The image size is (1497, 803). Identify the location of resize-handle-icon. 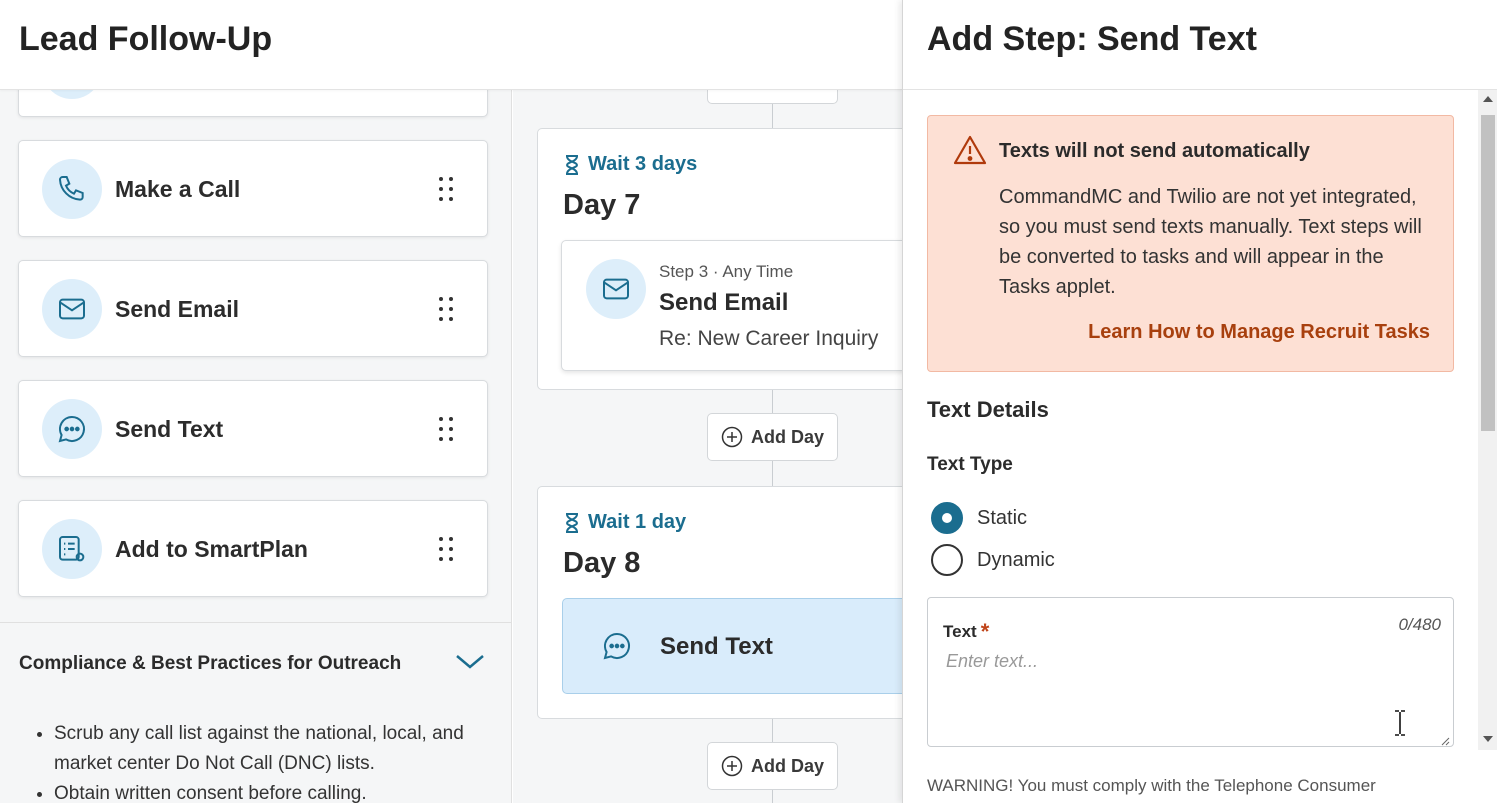
(1445, 739).